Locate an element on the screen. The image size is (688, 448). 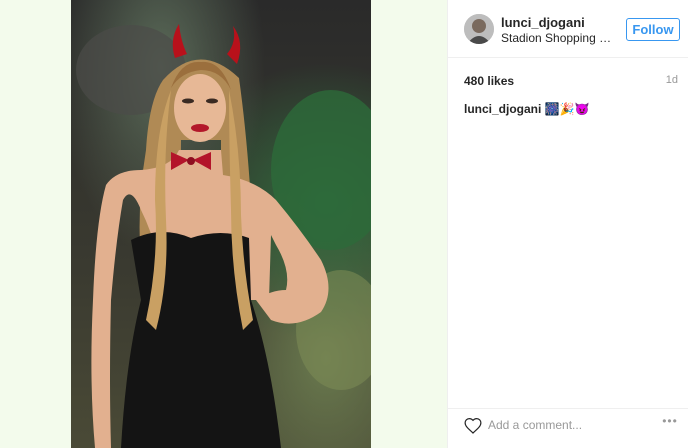
post-time: 1d is located at coordinates (672, 80).